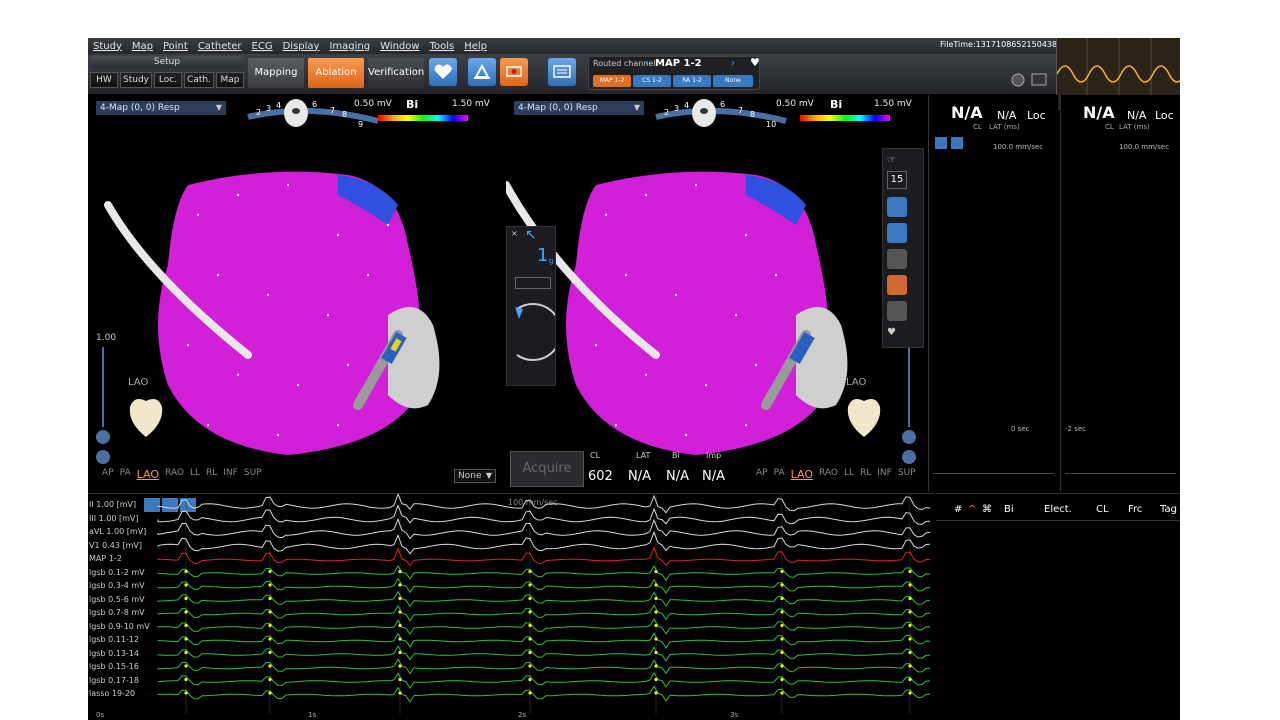 This screenshot has width=1280, height=720. What do you see at coordinates (1058, 520) in the screenshot?
I see `table-divider` at bounding box center [1058, 520].